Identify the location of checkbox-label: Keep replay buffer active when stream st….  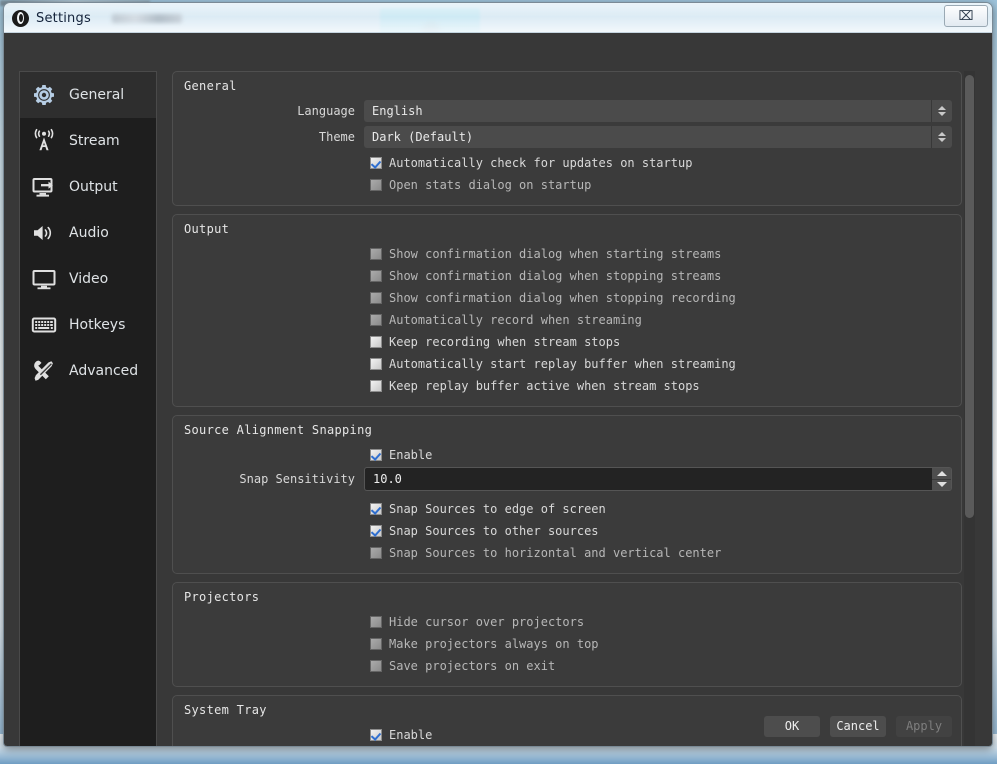
(544, 386).